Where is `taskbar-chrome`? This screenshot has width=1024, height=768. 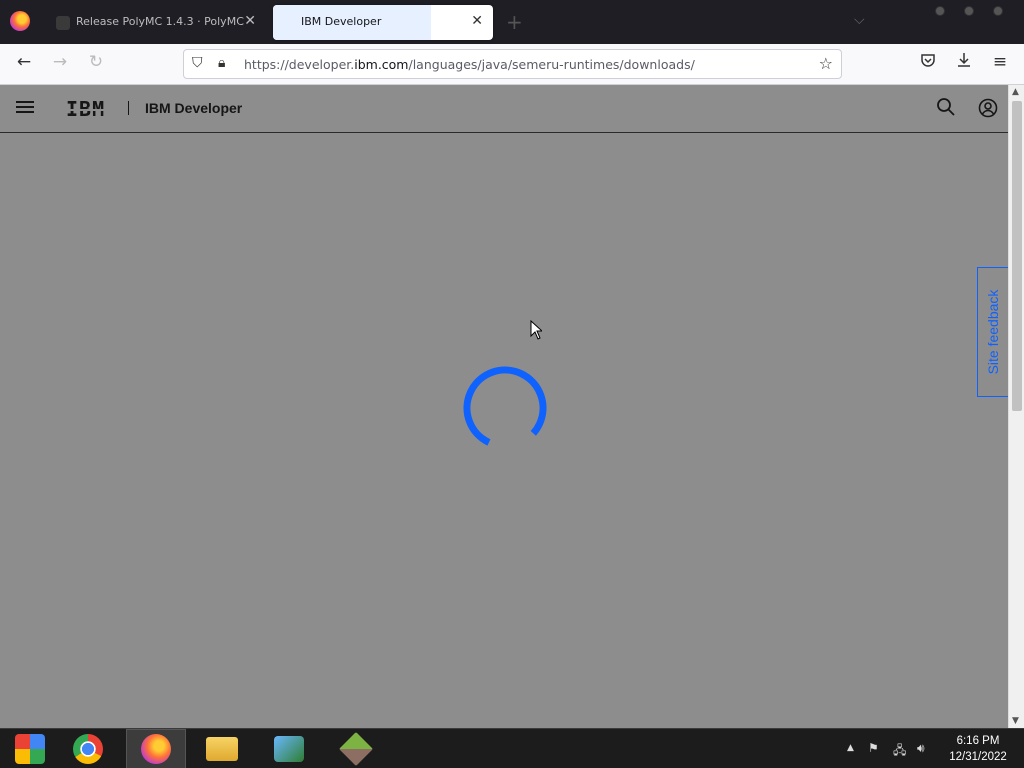
taskbar-chrome is located at coordinates (88, 748).